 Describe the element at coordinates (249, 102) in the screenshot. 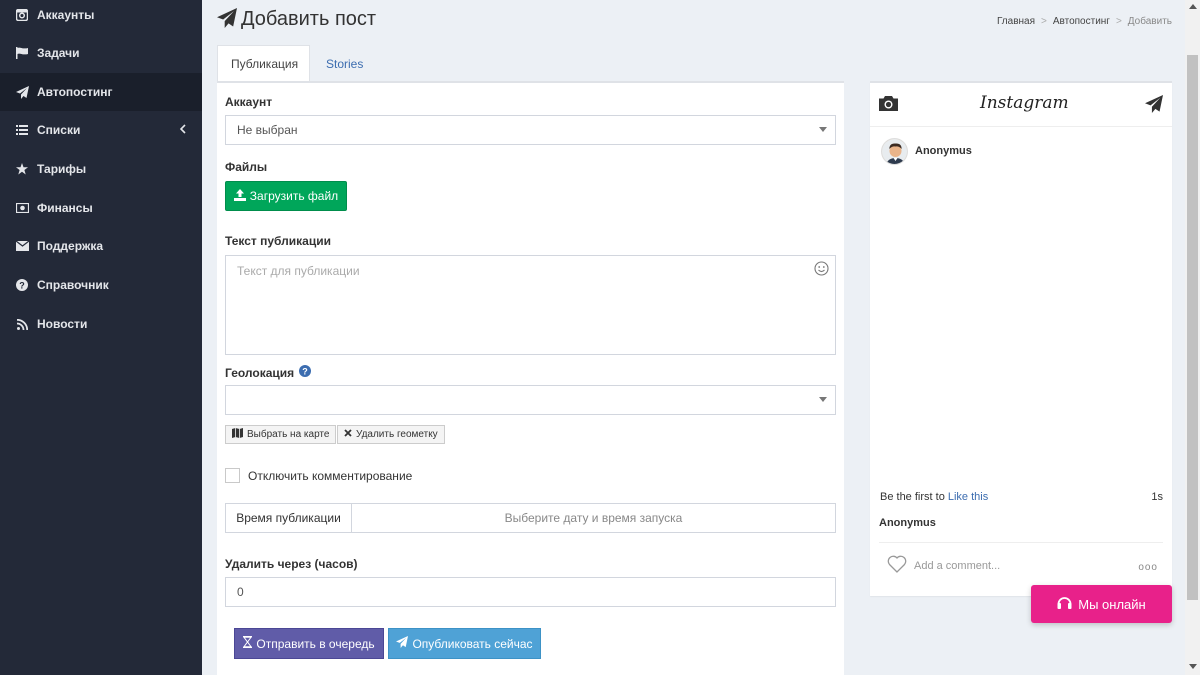

I see `account-label: Аккаунт` at that location.